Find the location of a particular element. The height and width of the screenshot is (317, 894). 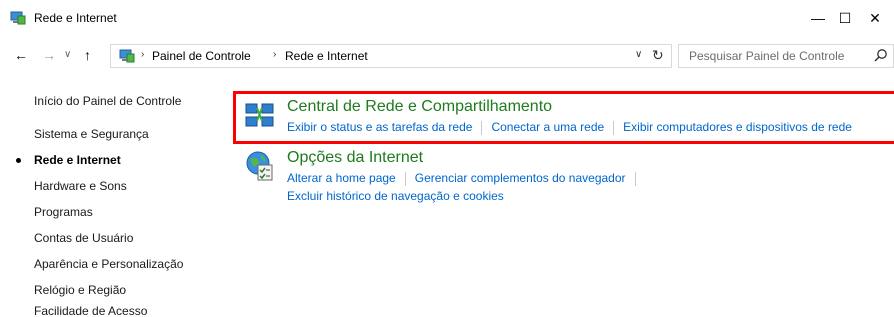

refresh-icon: ↻ is located at coordinates (658, 55).